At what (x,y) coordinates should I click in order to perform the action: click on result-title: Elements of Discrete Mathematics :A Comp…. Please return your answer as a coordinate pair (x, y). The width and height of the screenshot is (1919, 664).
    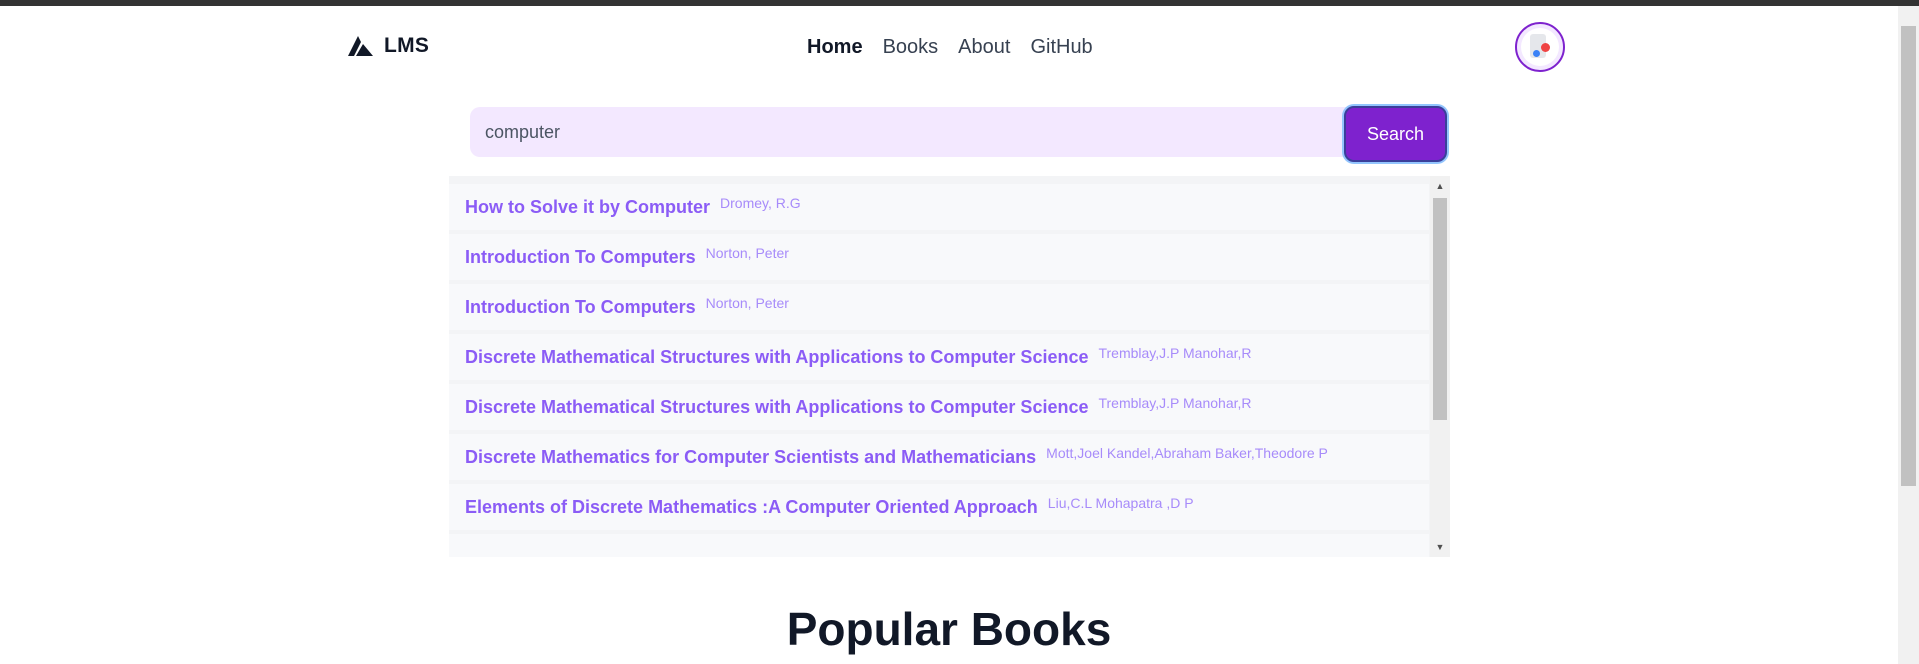
    Looking at the image, I should click on (751, 506).